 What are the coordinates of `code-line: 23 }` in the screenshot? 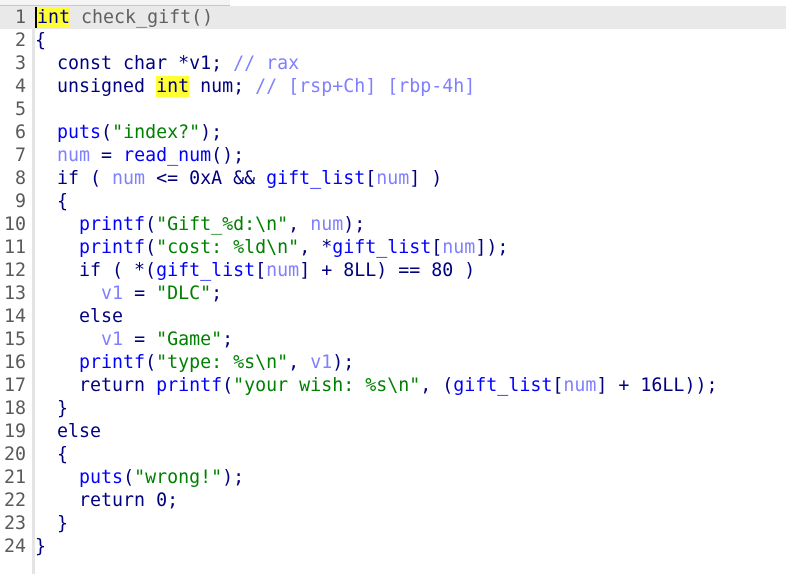 It's located at (393, 523).